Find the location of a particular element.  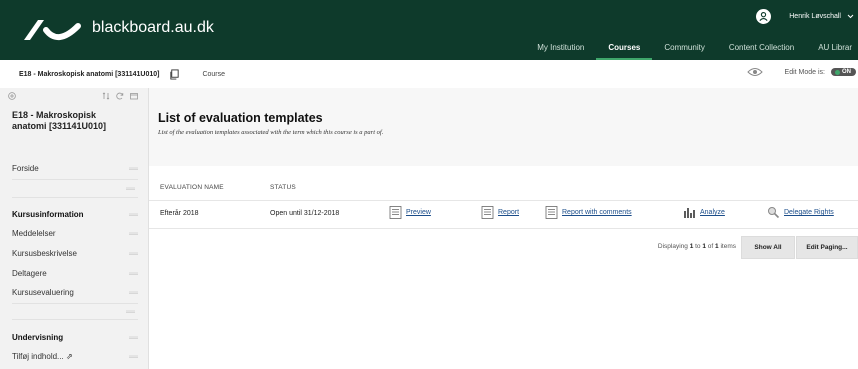

evaluation-name: Efterår 2018 is located at coordinates (179, 213).